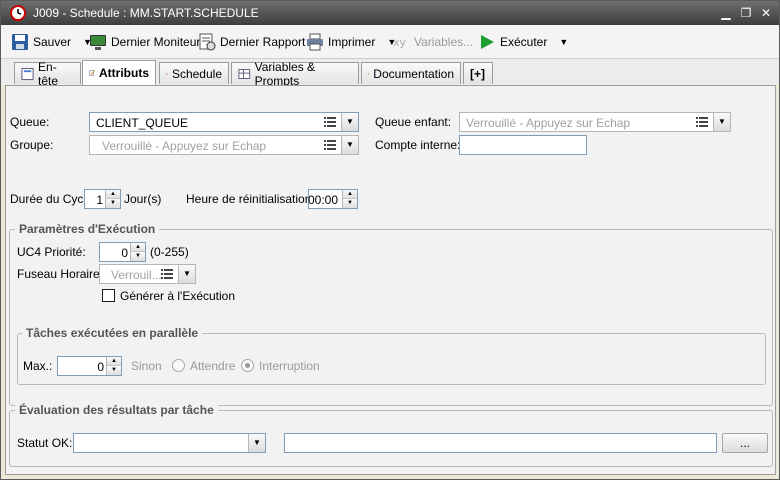 The width and height of the screenshot is (780, 480). Describe the element at coordinates (369, 73) in the screenshot. I see `book-icon` at that location.